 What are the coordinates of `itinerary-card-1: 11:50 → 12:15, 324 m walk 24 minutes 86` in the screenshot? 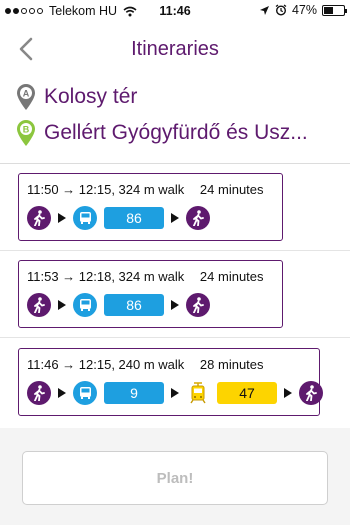 It's located at (150, 207).